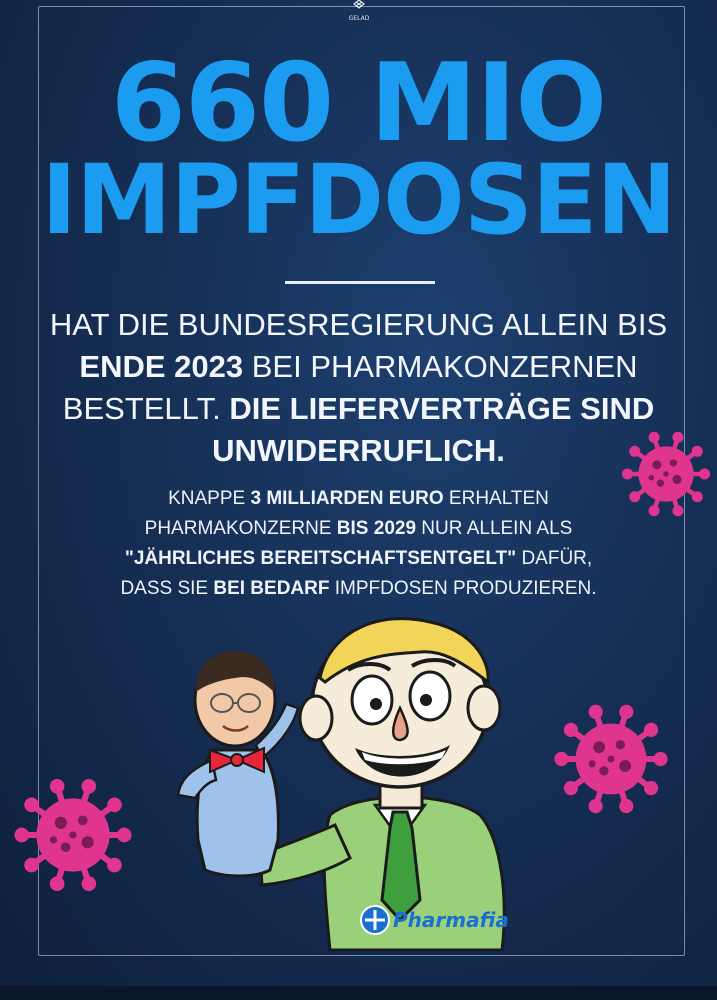 The image size is (717, 1000). Describe the element at coordinates (320, 558) in the screenshot. I see `detail-bold: "JÄHRLICHES BEREITSCHAFTSENTGELT"` at that location.